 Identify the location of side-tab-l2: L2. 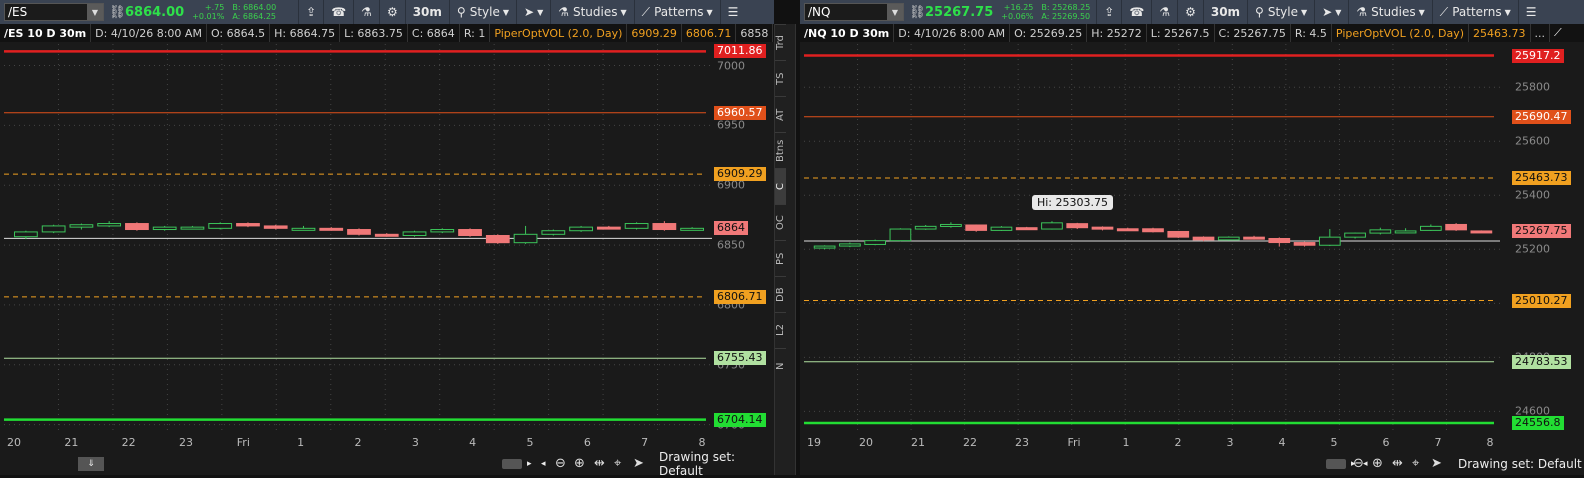
(780, 330).